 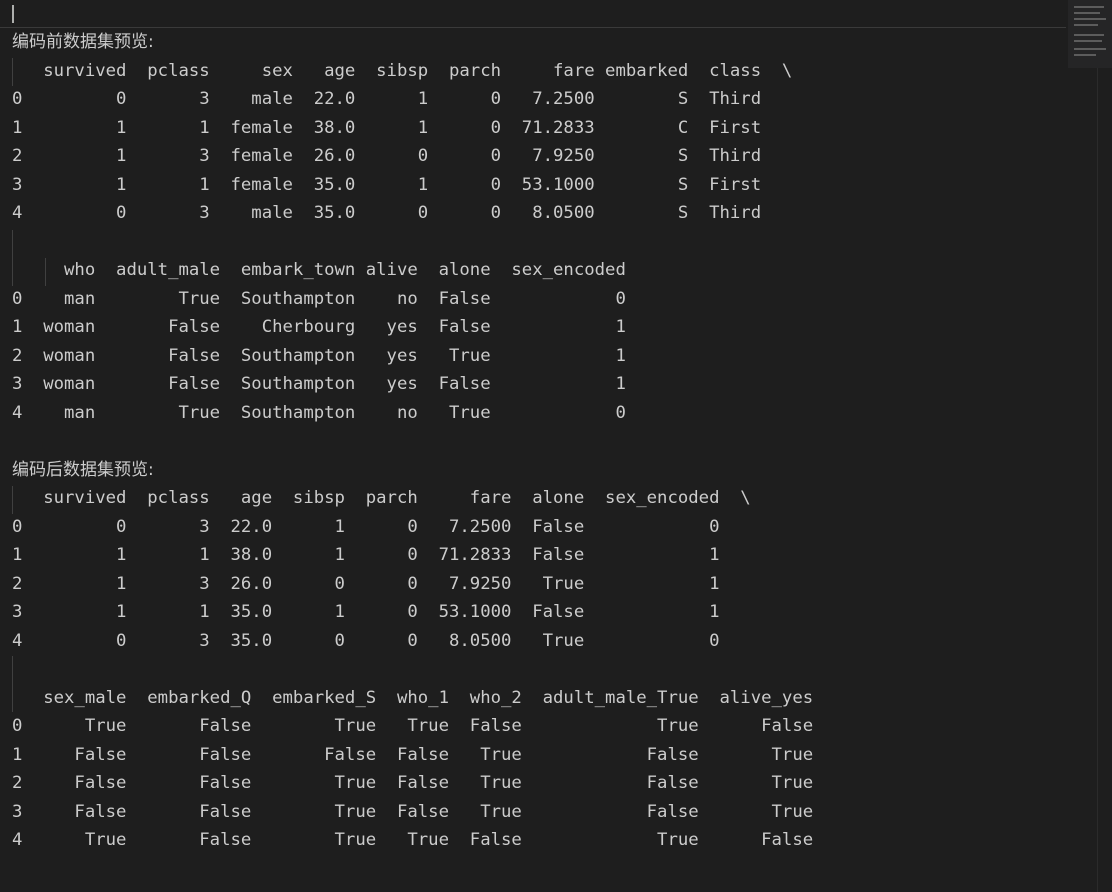 What do you see at coordinates (366, 583) in the screenshot?
I see `table-row: 2 1 3 26.0 0 0 7.9250 True 1` at bounding box center [366, 583].